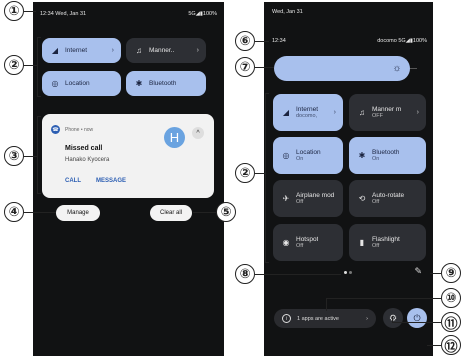 The height and width of the screenshot is (357, 464). Describe the element at coordinates (174, 137) in the screenshot. I see `avatar: H` at that location.